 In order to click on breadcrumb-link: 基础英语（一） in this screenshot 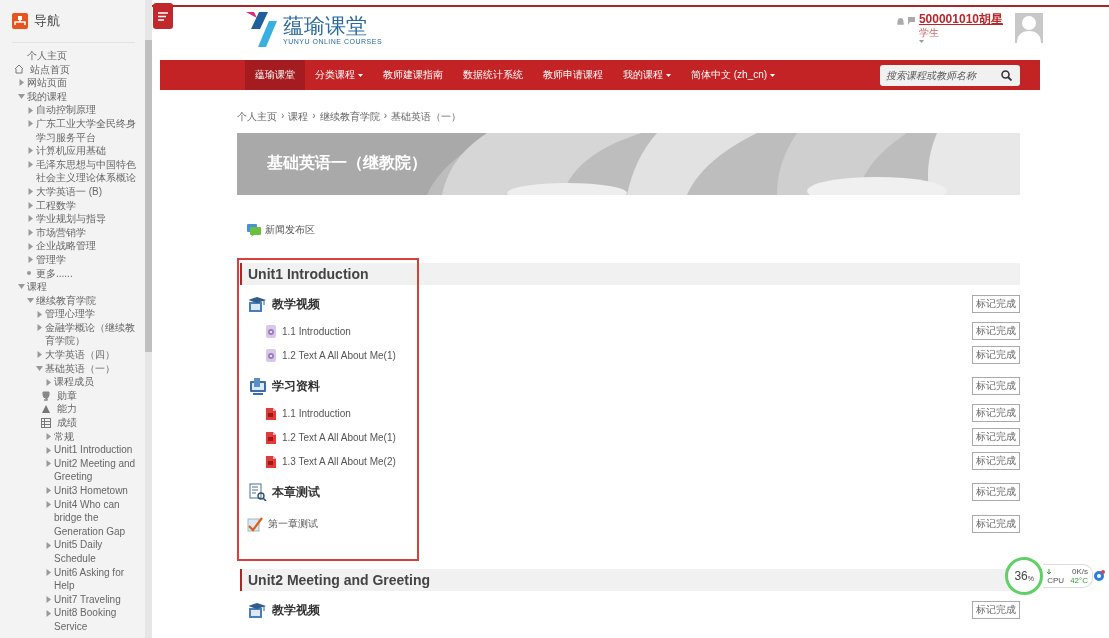, I will do `click(426, 117)`.